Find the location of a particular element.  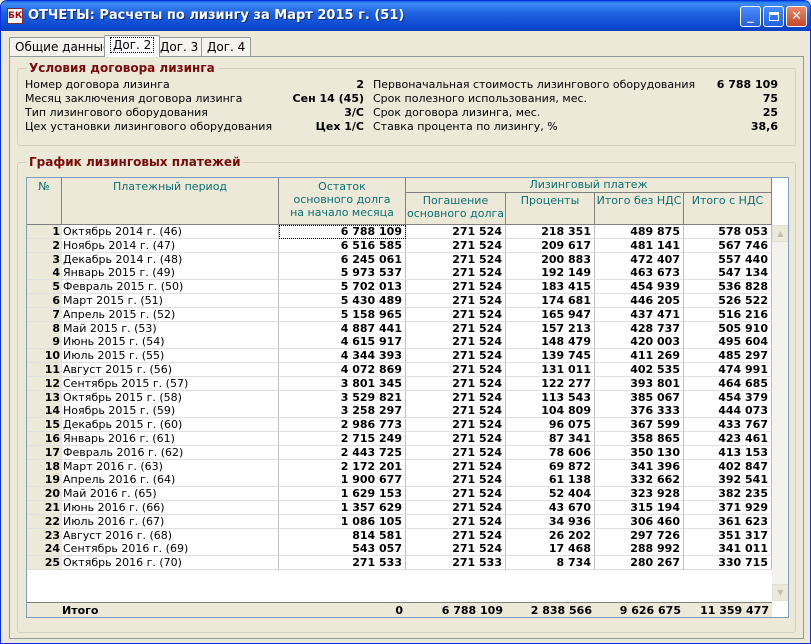

header-num: № is located at coordinates (44, 201).